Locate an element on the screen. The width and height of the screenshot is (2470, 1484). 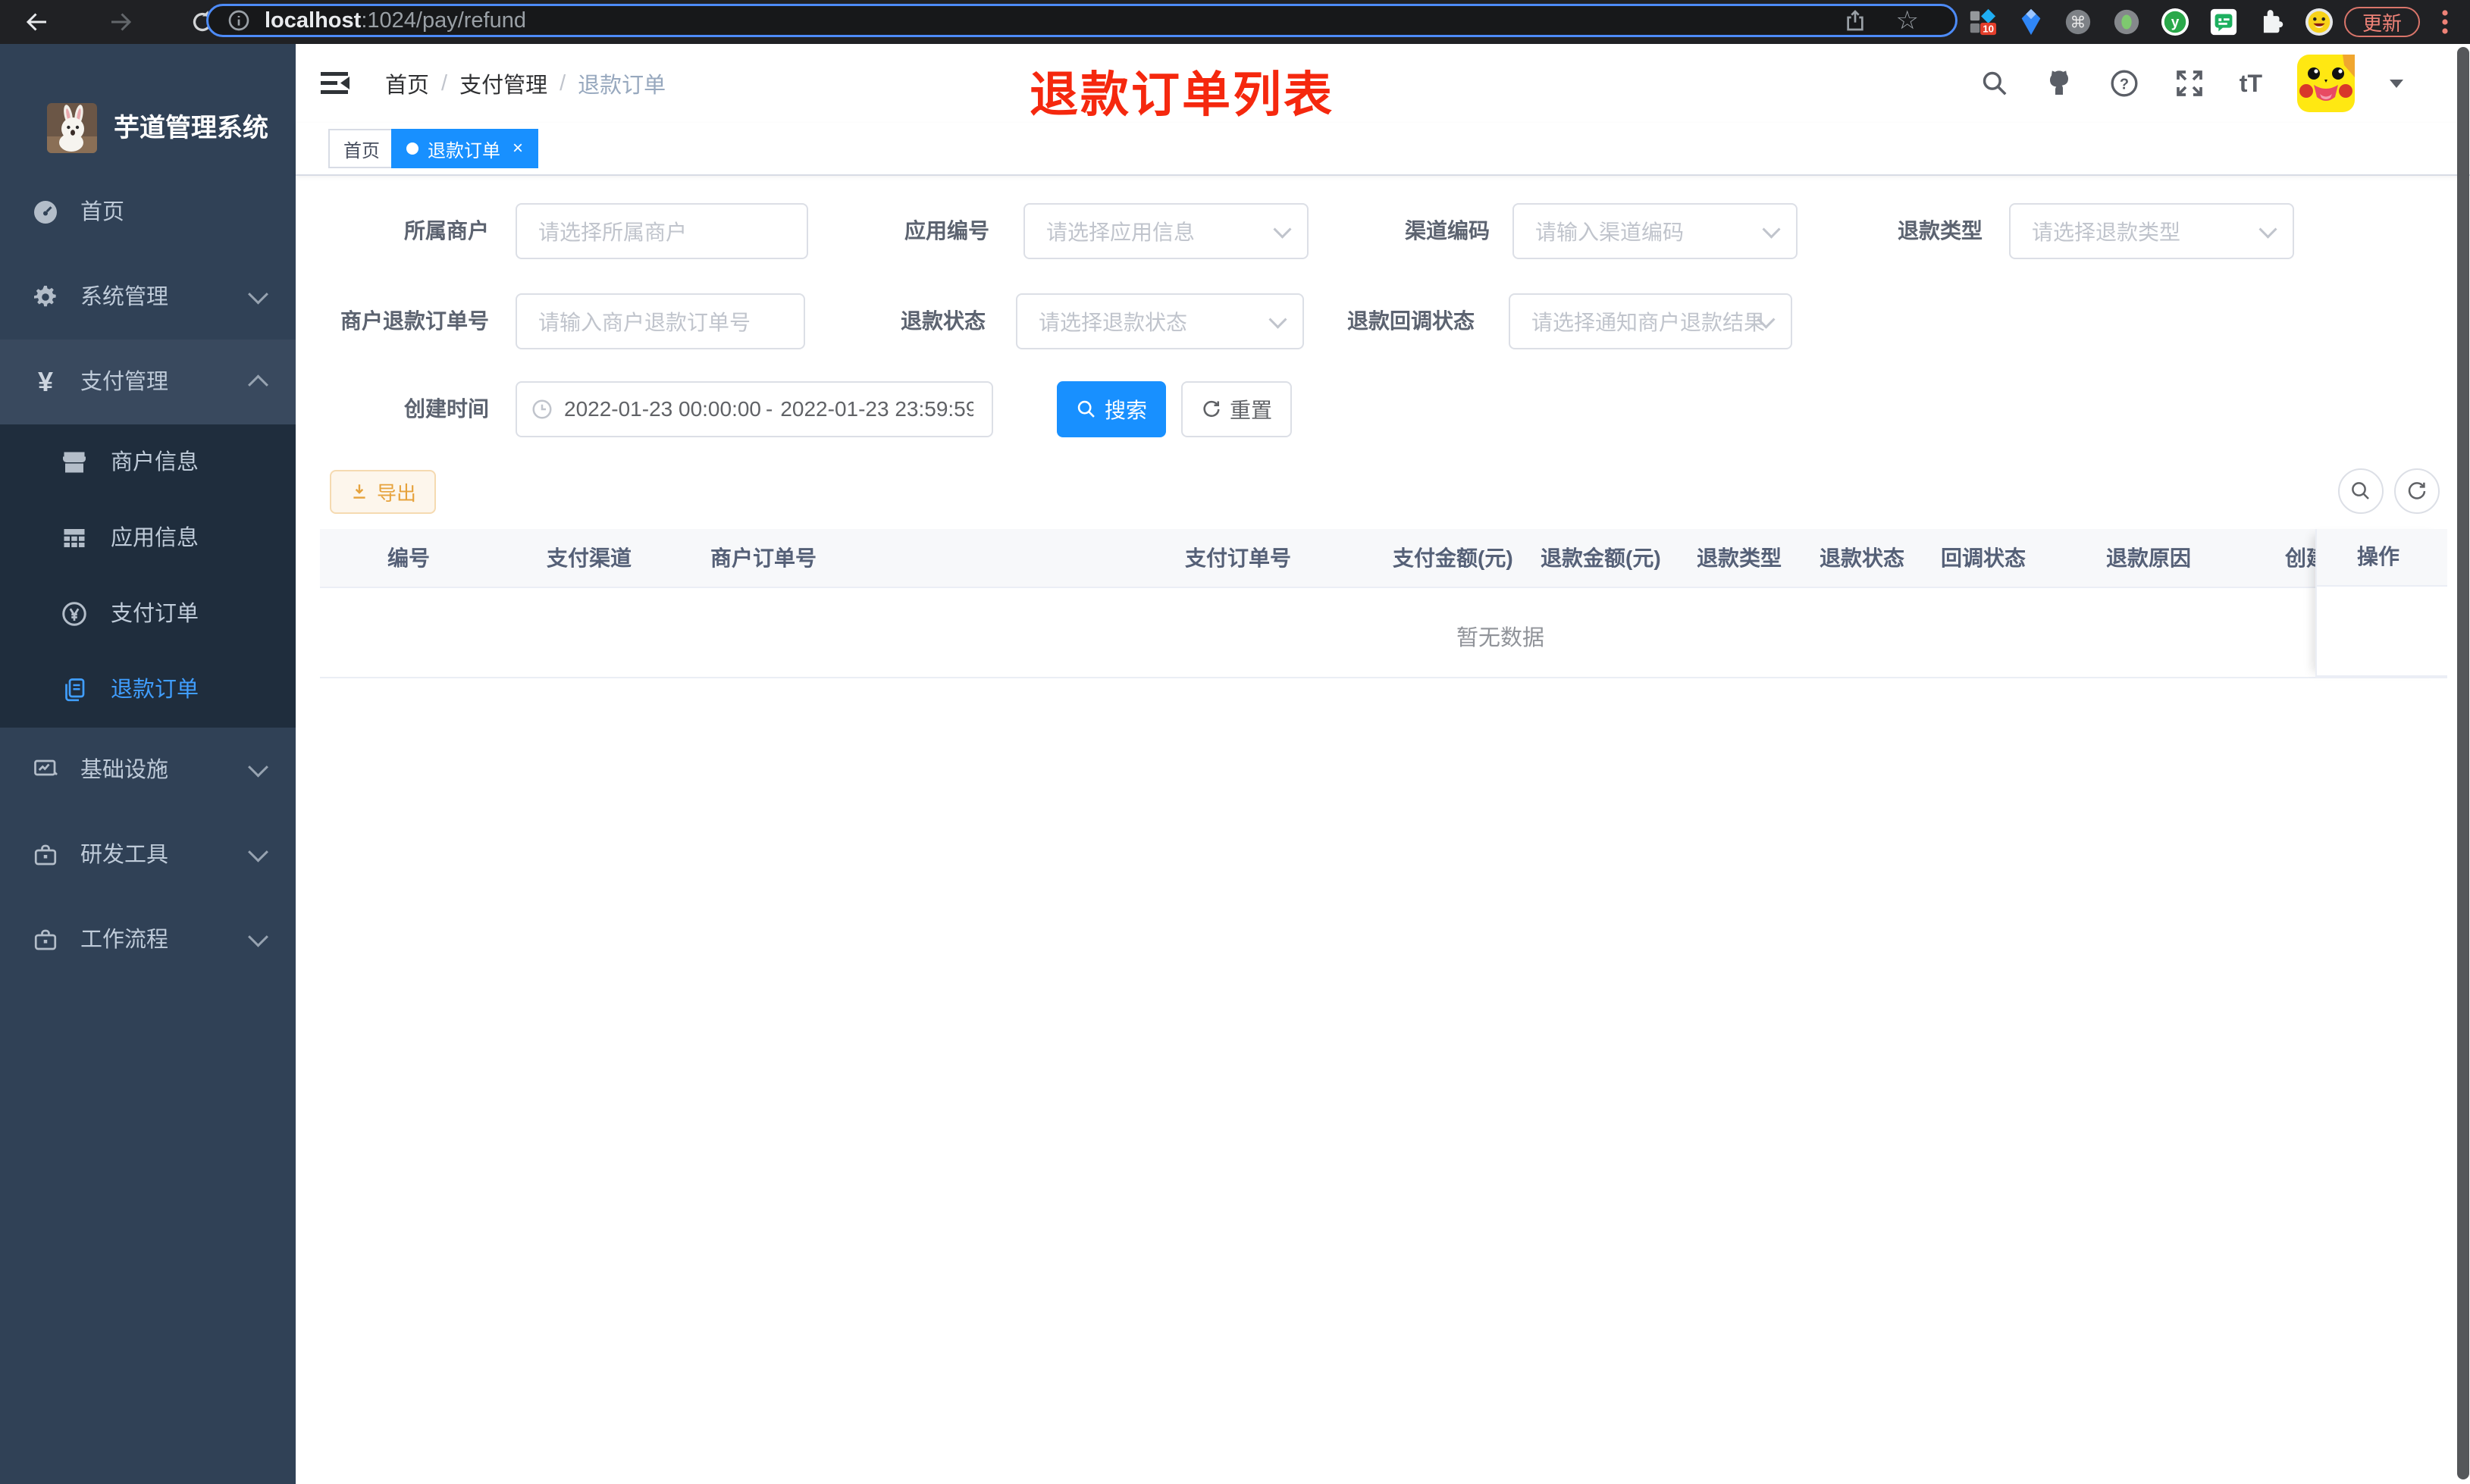
extension-grid-icon: 10 is located at coordinates (1982, 22).